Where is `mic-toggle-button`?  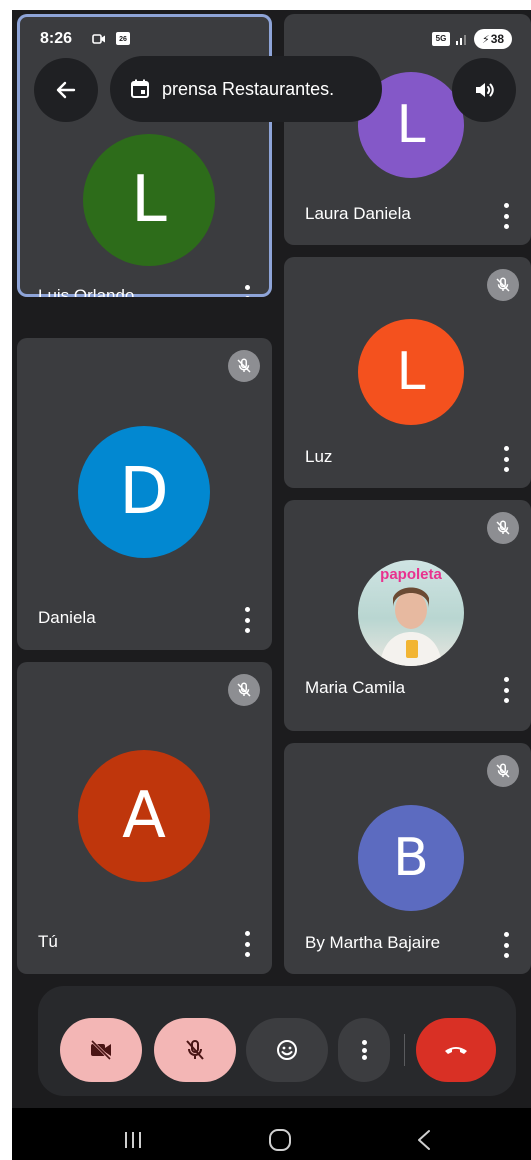
mic-toggle-button is located at coordinates (195, 1050).